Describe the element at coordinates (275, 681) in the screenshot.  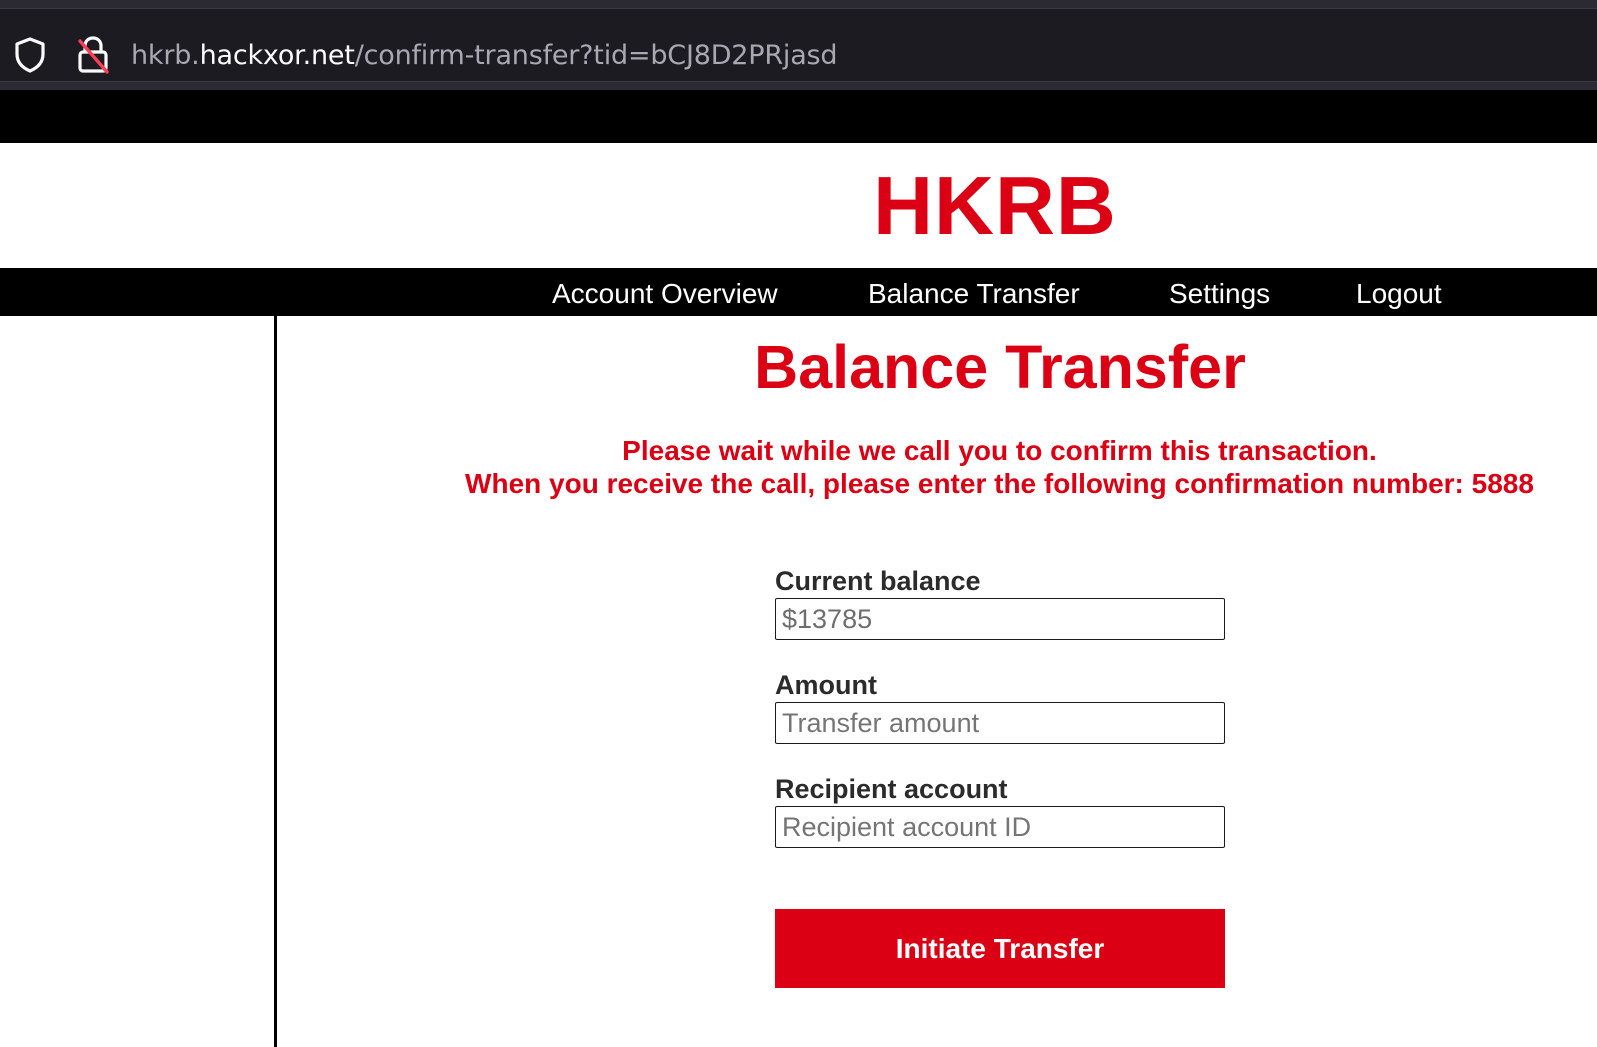
I see `sidebar-divider` at that location.